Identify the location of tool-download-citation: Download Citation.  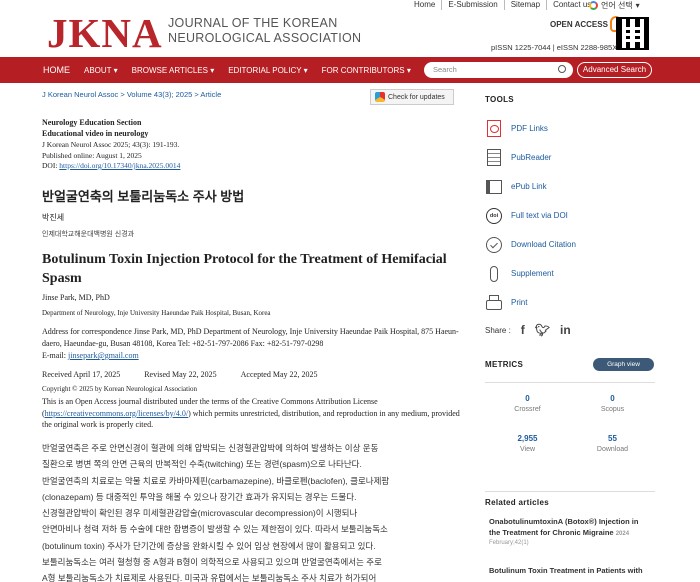
(570, 244).